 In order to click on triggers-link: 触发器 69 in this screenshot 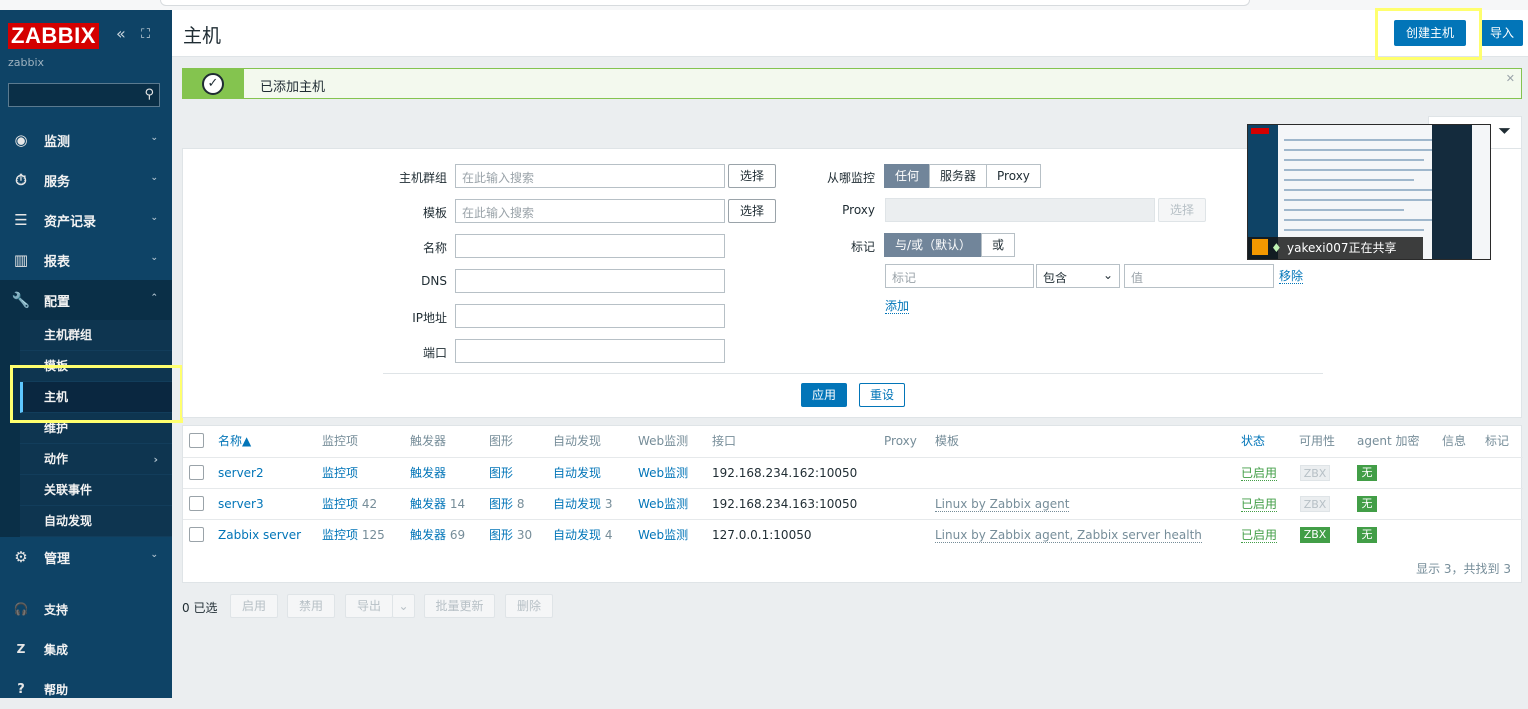, I will do `click(437, 535)`.